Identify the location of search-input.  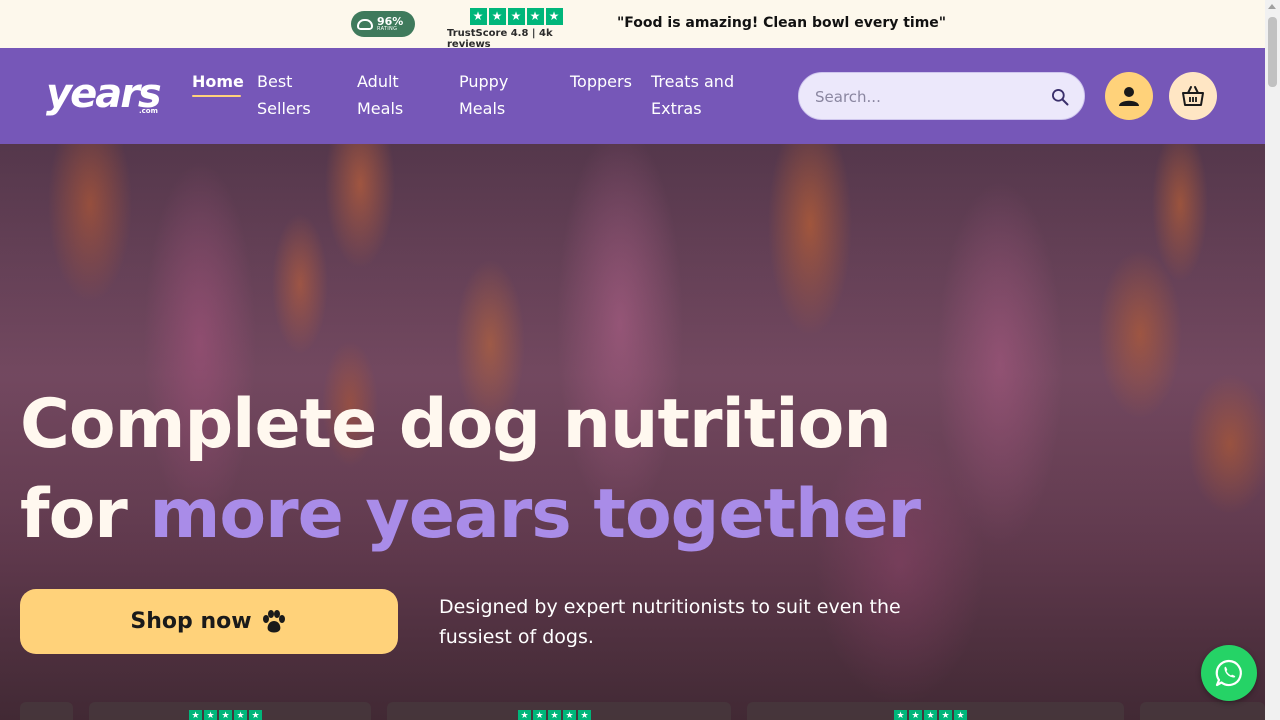
(925, 97).